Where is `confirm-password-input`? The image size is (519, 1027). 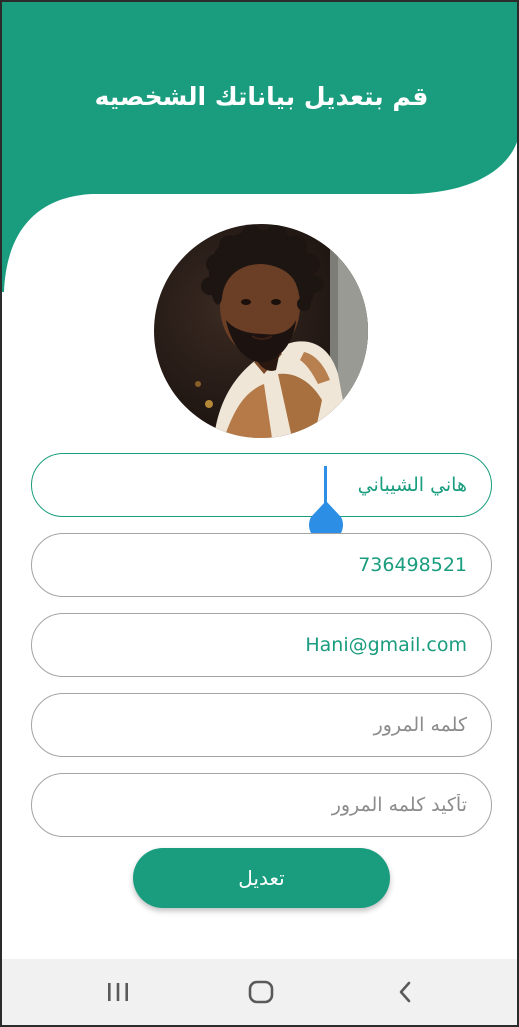 confirm-password-input is located at coordinates (261, 805).